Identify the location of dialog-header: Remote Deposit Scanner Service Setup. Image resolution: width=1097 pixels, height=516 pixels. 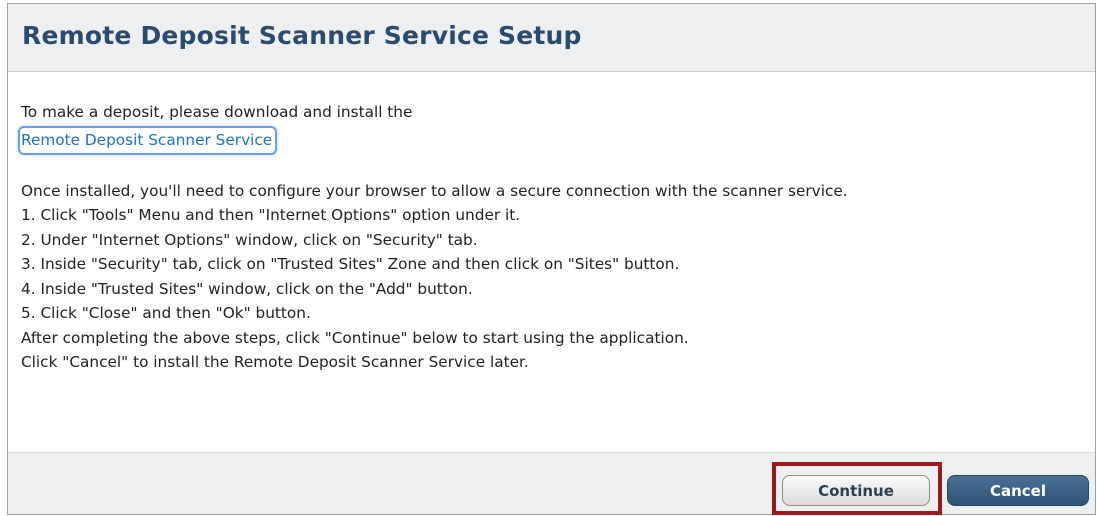
(551, 38).